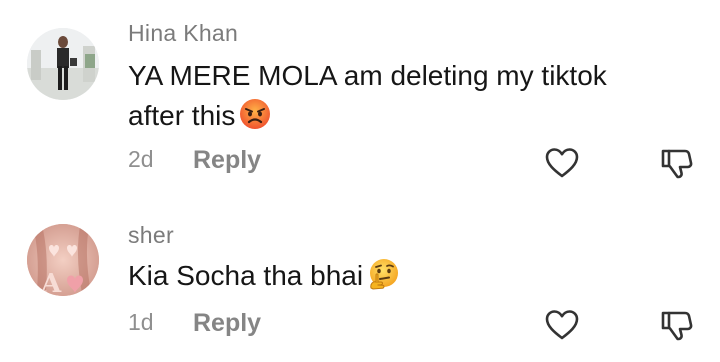 Image resolution: width=720 pixels, height=362 pixels. I want to click on comment-text-line-wrap: Kia Socha tha bhai, so click(413, 276).